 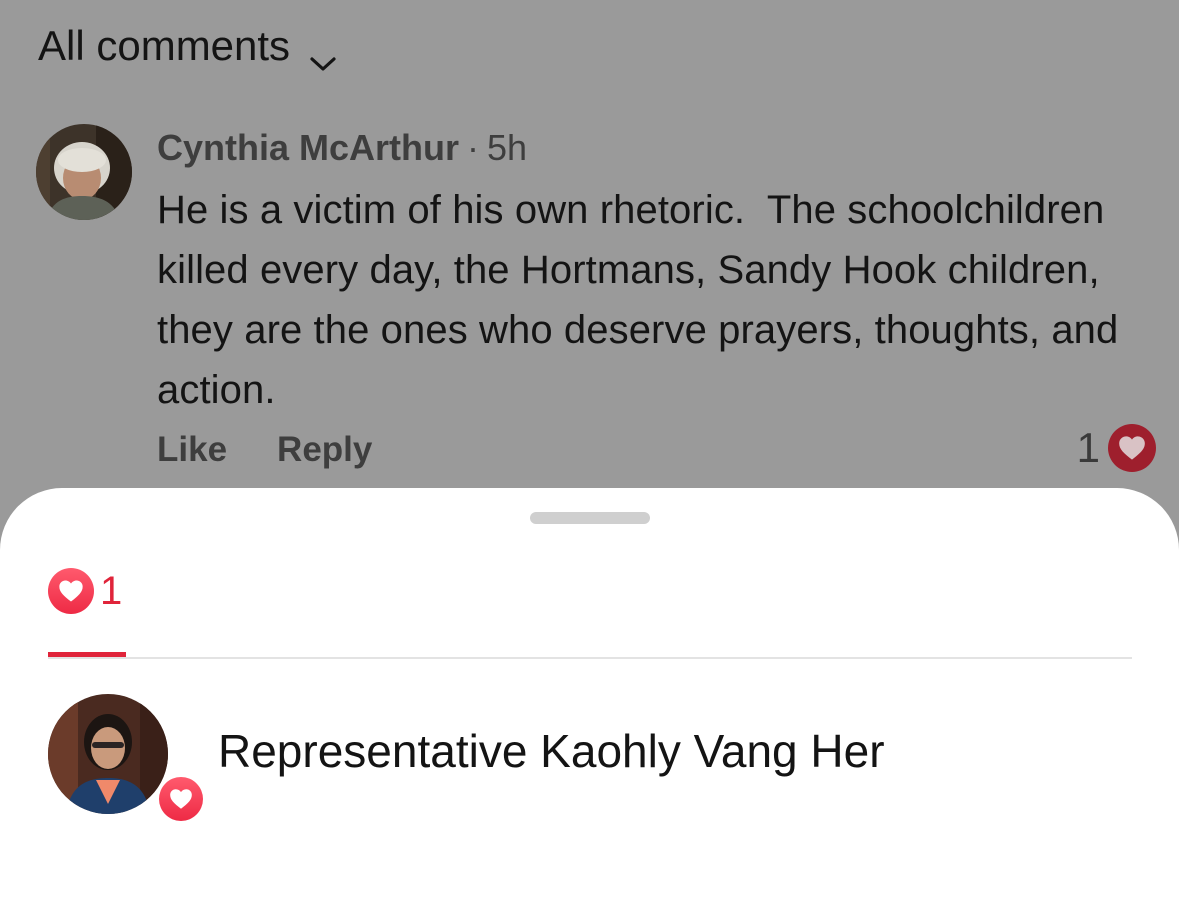 I want to click on comments-filter-dropdown: All comments, so click(x=188, y=46).